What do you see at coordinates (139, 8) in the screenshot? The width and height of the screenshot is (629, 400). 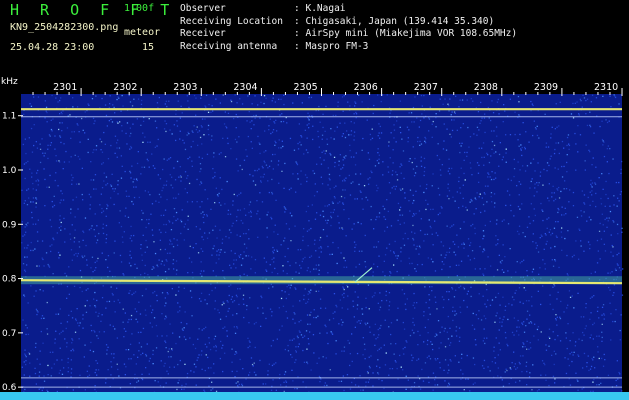 I see `version: 1.00f` at bounding box center [139, 8].